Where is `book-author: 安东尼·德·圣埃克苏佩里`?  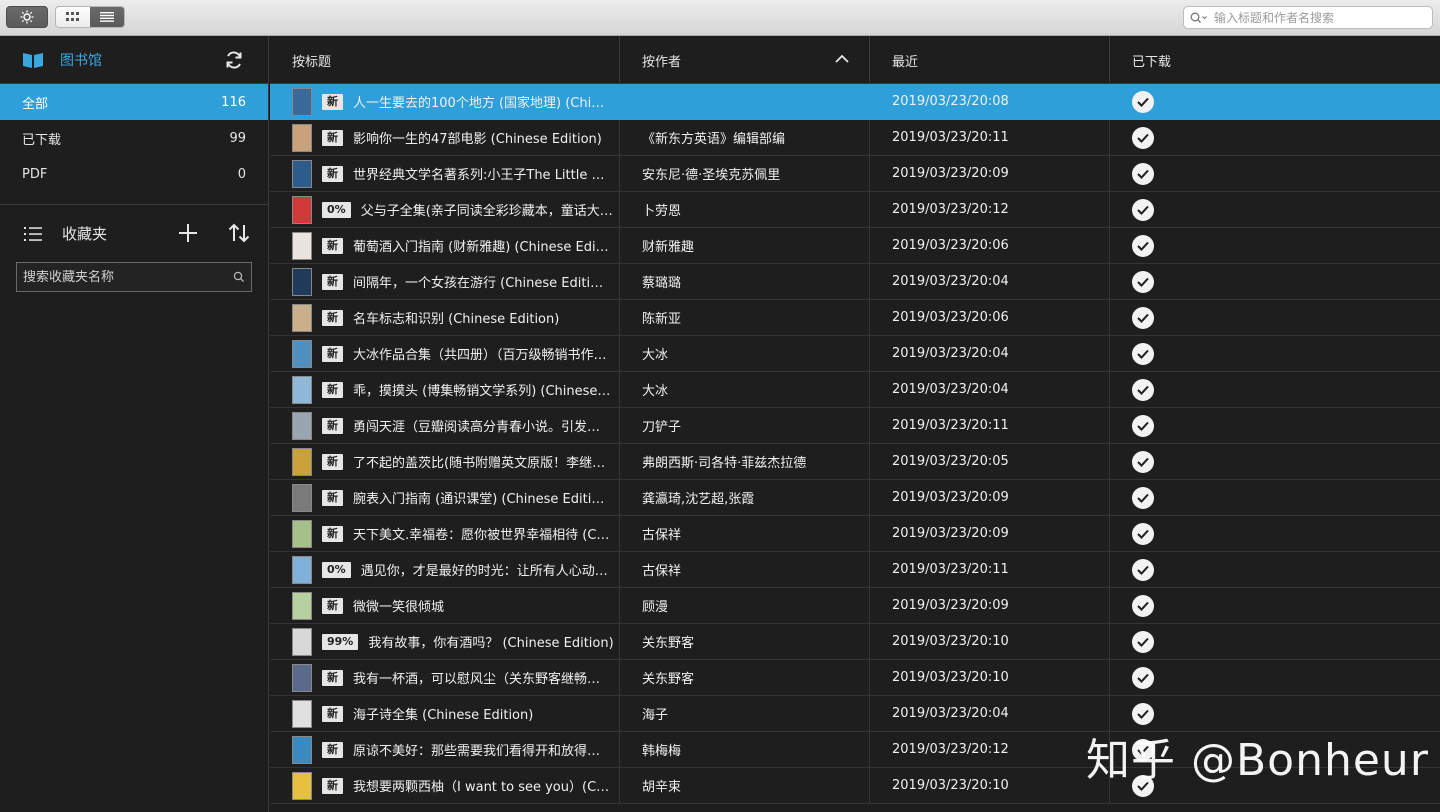 book-author: 安东尼·德·圣埃克苏佩里 is located at coordinates (711, 175).